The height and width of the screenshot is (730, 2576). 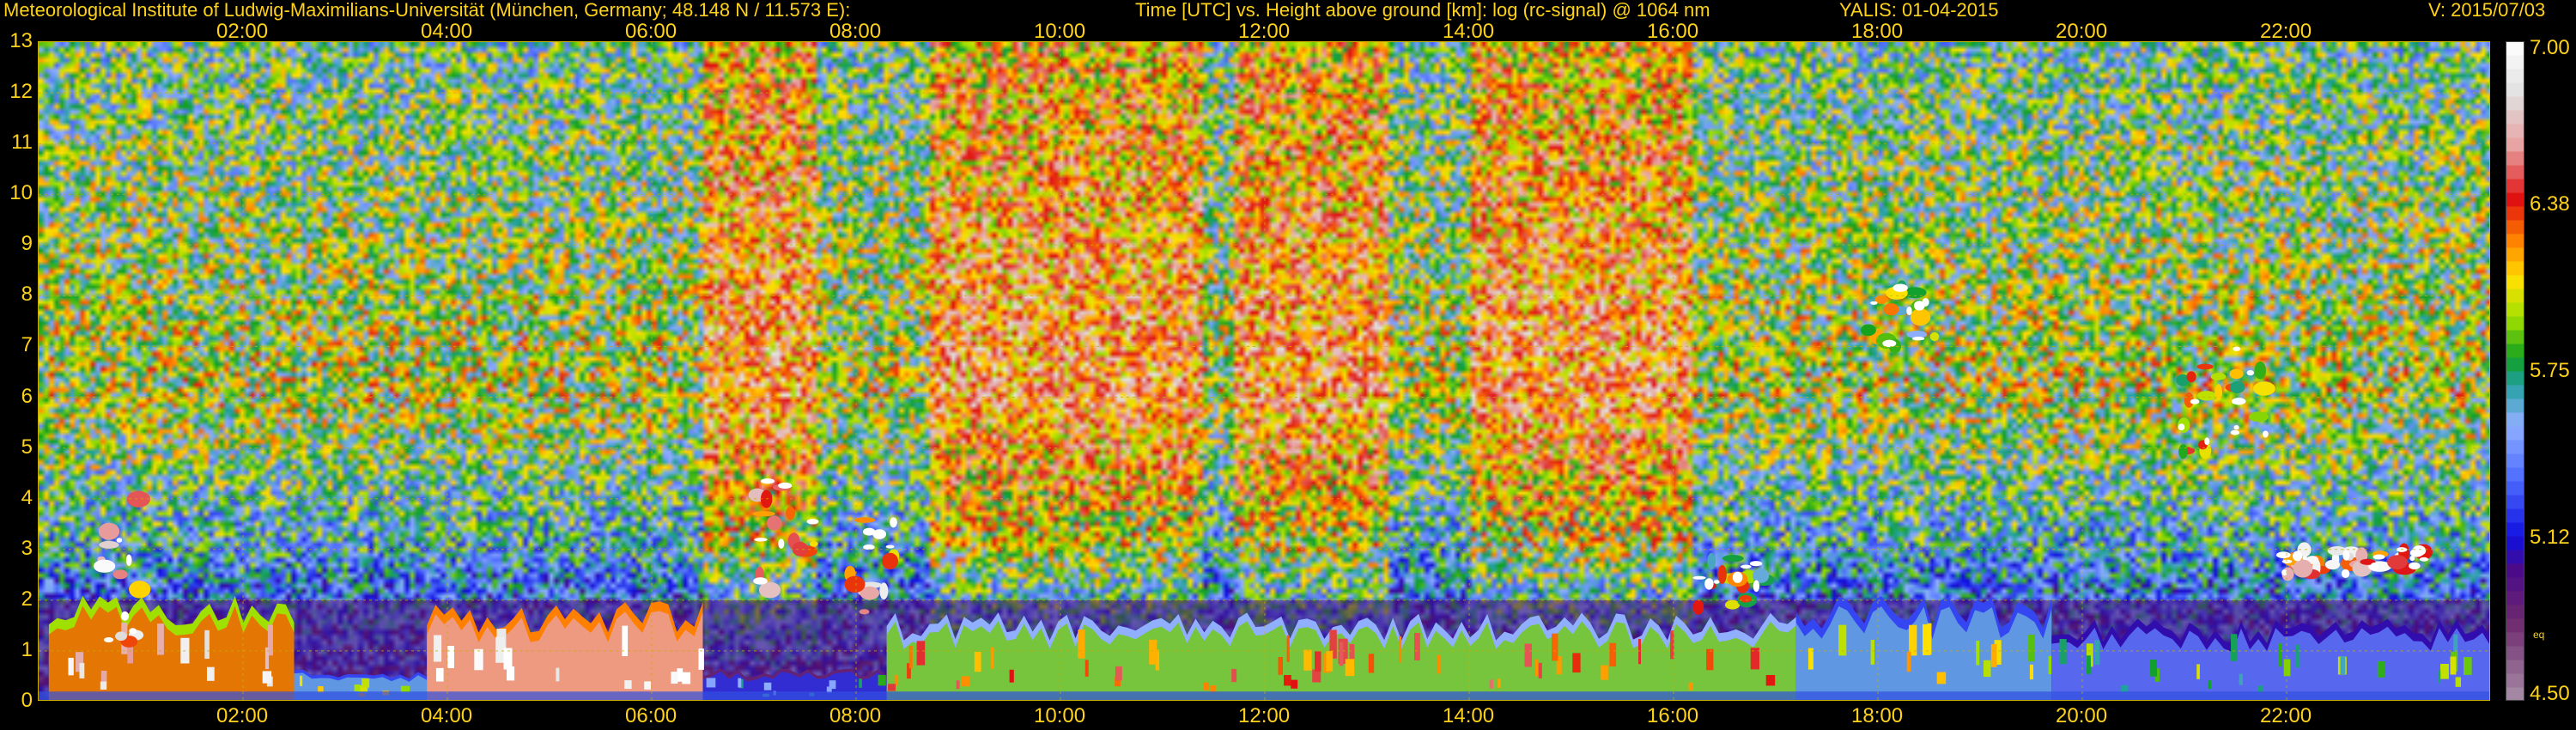 I want to click on y-tick-label: 6, so click(x=27, y=396).